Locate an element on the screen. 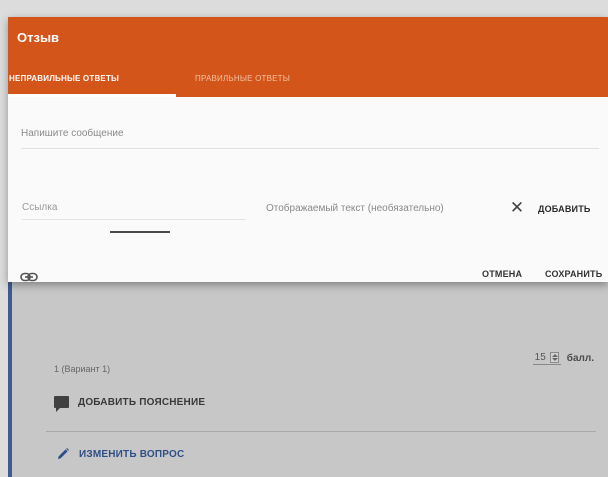 This screenshot has height=477, width=608. add-explanation-button: ДОБАВИТЬ ПОЯСНЕНИЕ is located at coordinates (130, 404).